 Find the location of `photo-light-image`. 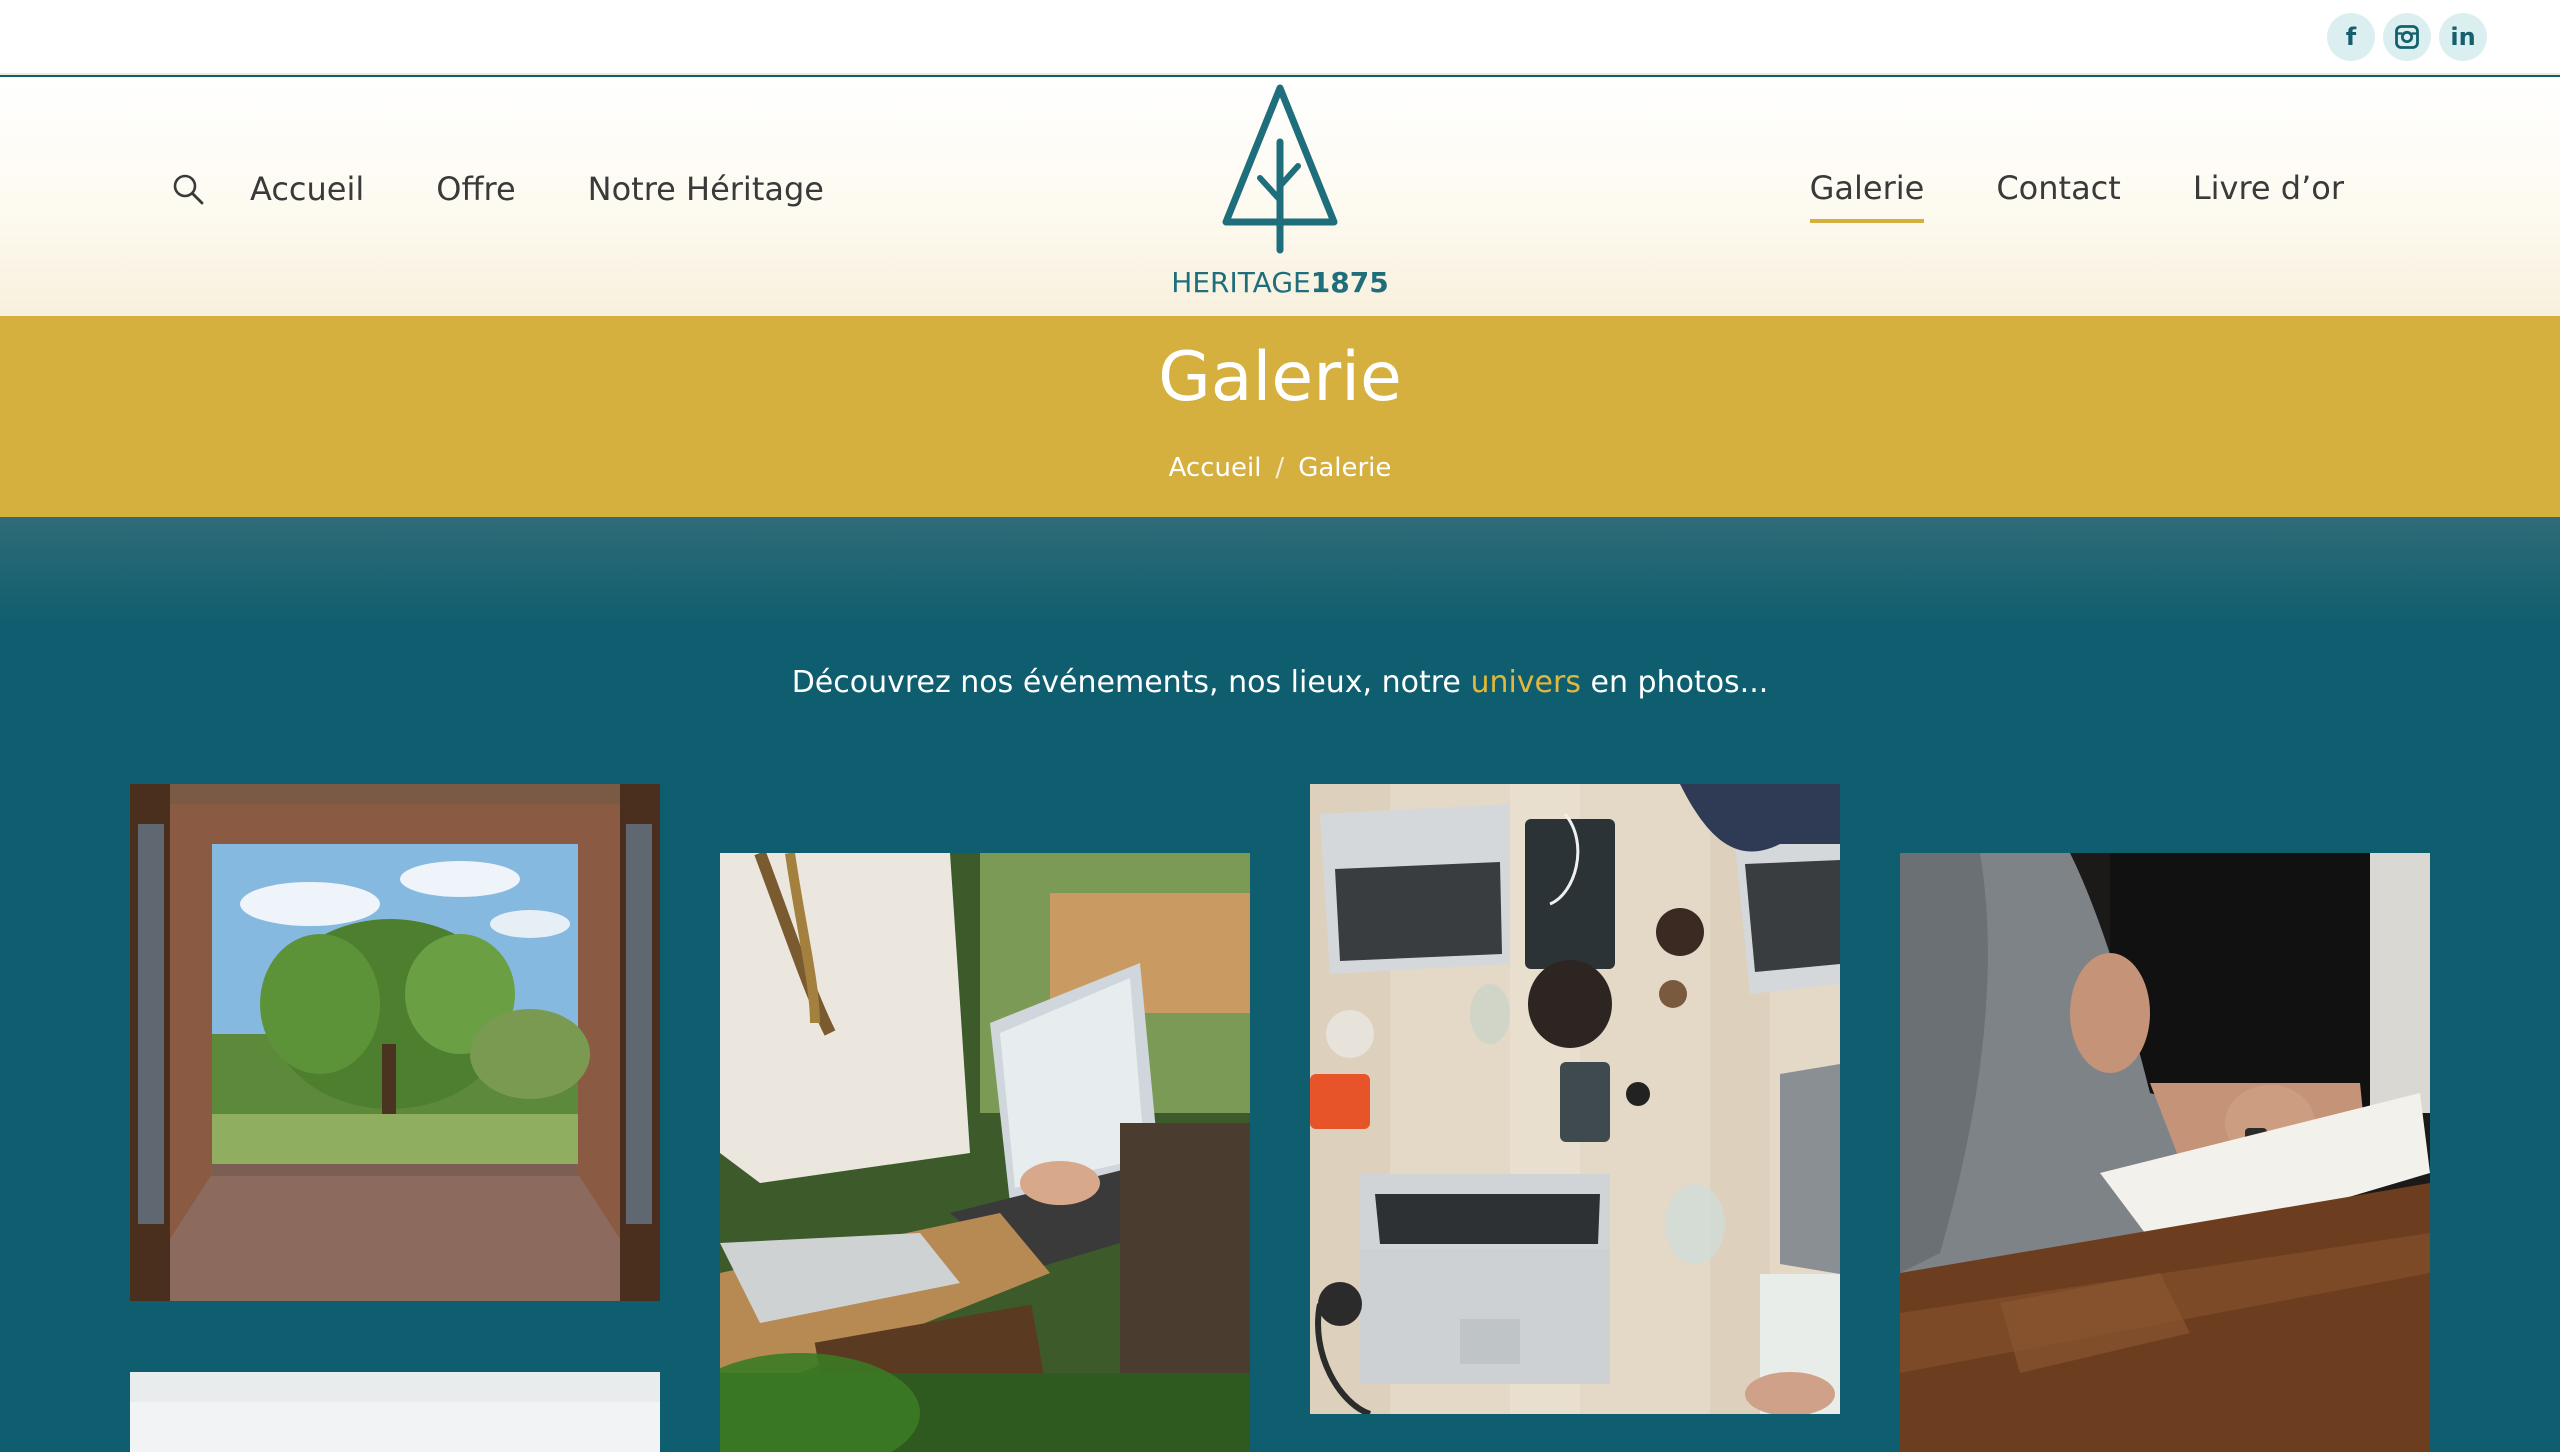

photo-light-image is located at coordinates (395, 1412).